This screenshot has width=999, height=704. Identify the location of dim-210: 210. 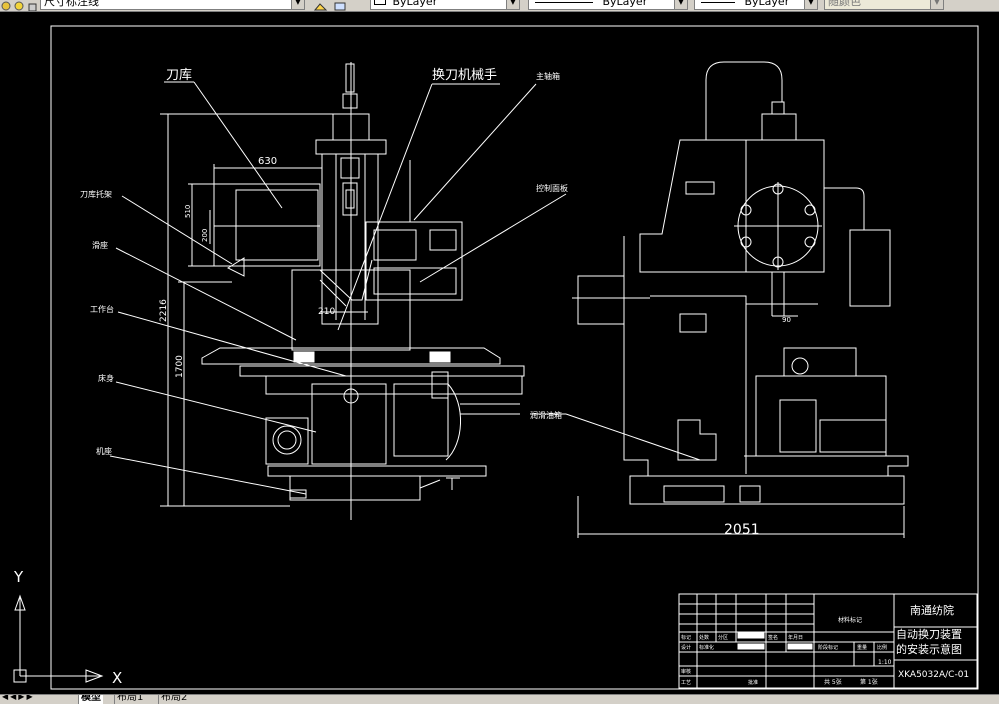
(326, 312).